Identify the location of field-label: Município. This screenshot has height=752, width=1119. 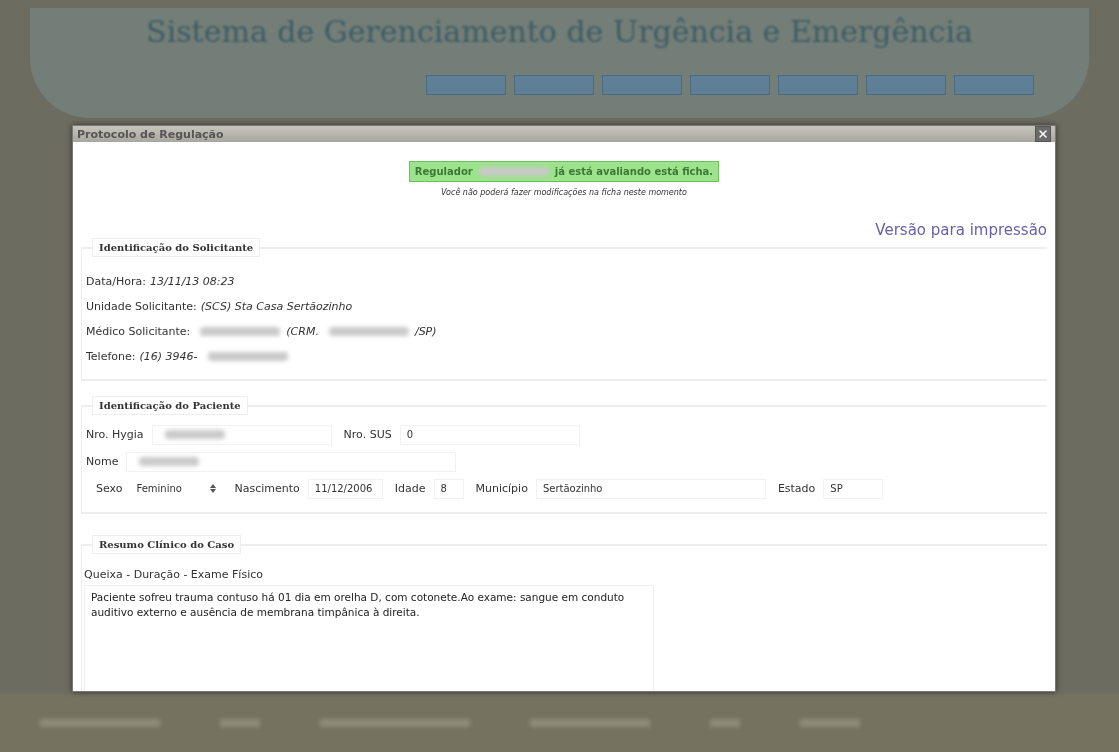
(501, 488).